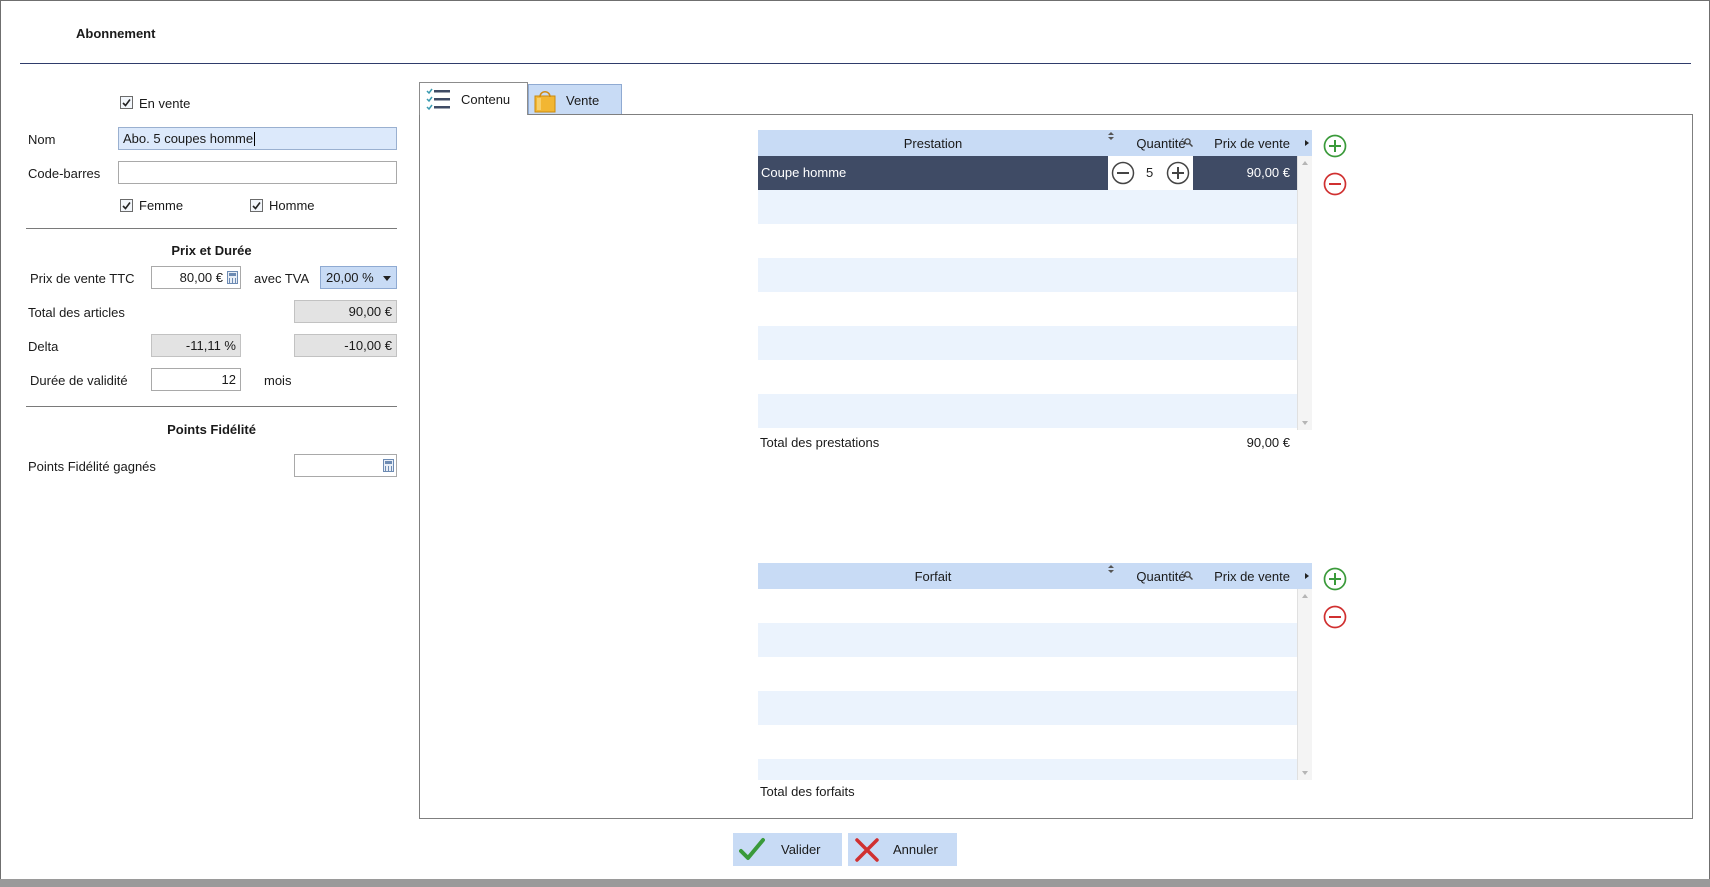 The width and height of the screenshot is (1710, 887). I want to click on total-articles-value: 90,00 €, so click(370, 311).